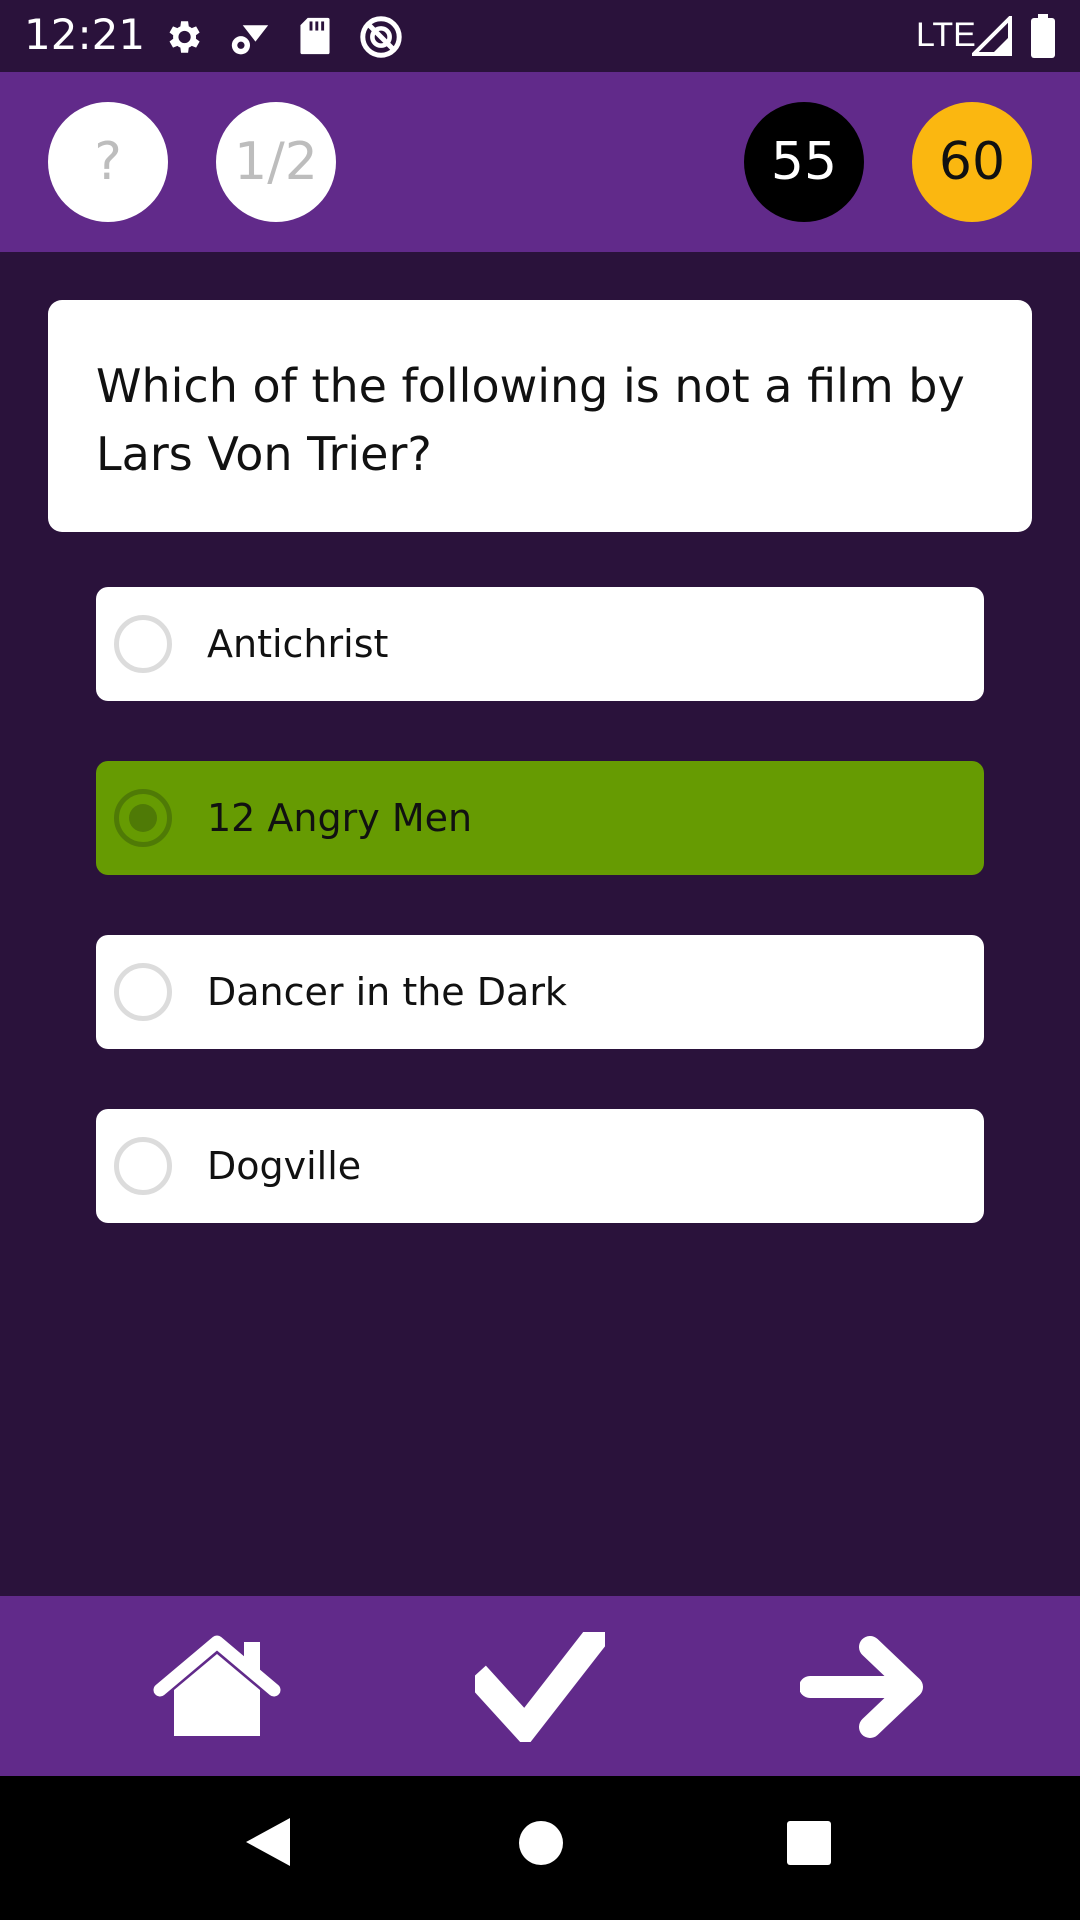 Image resolution: width=1080 pixels, height=1920 pixels. I want to click on battery-icon, so click(1043, 38).